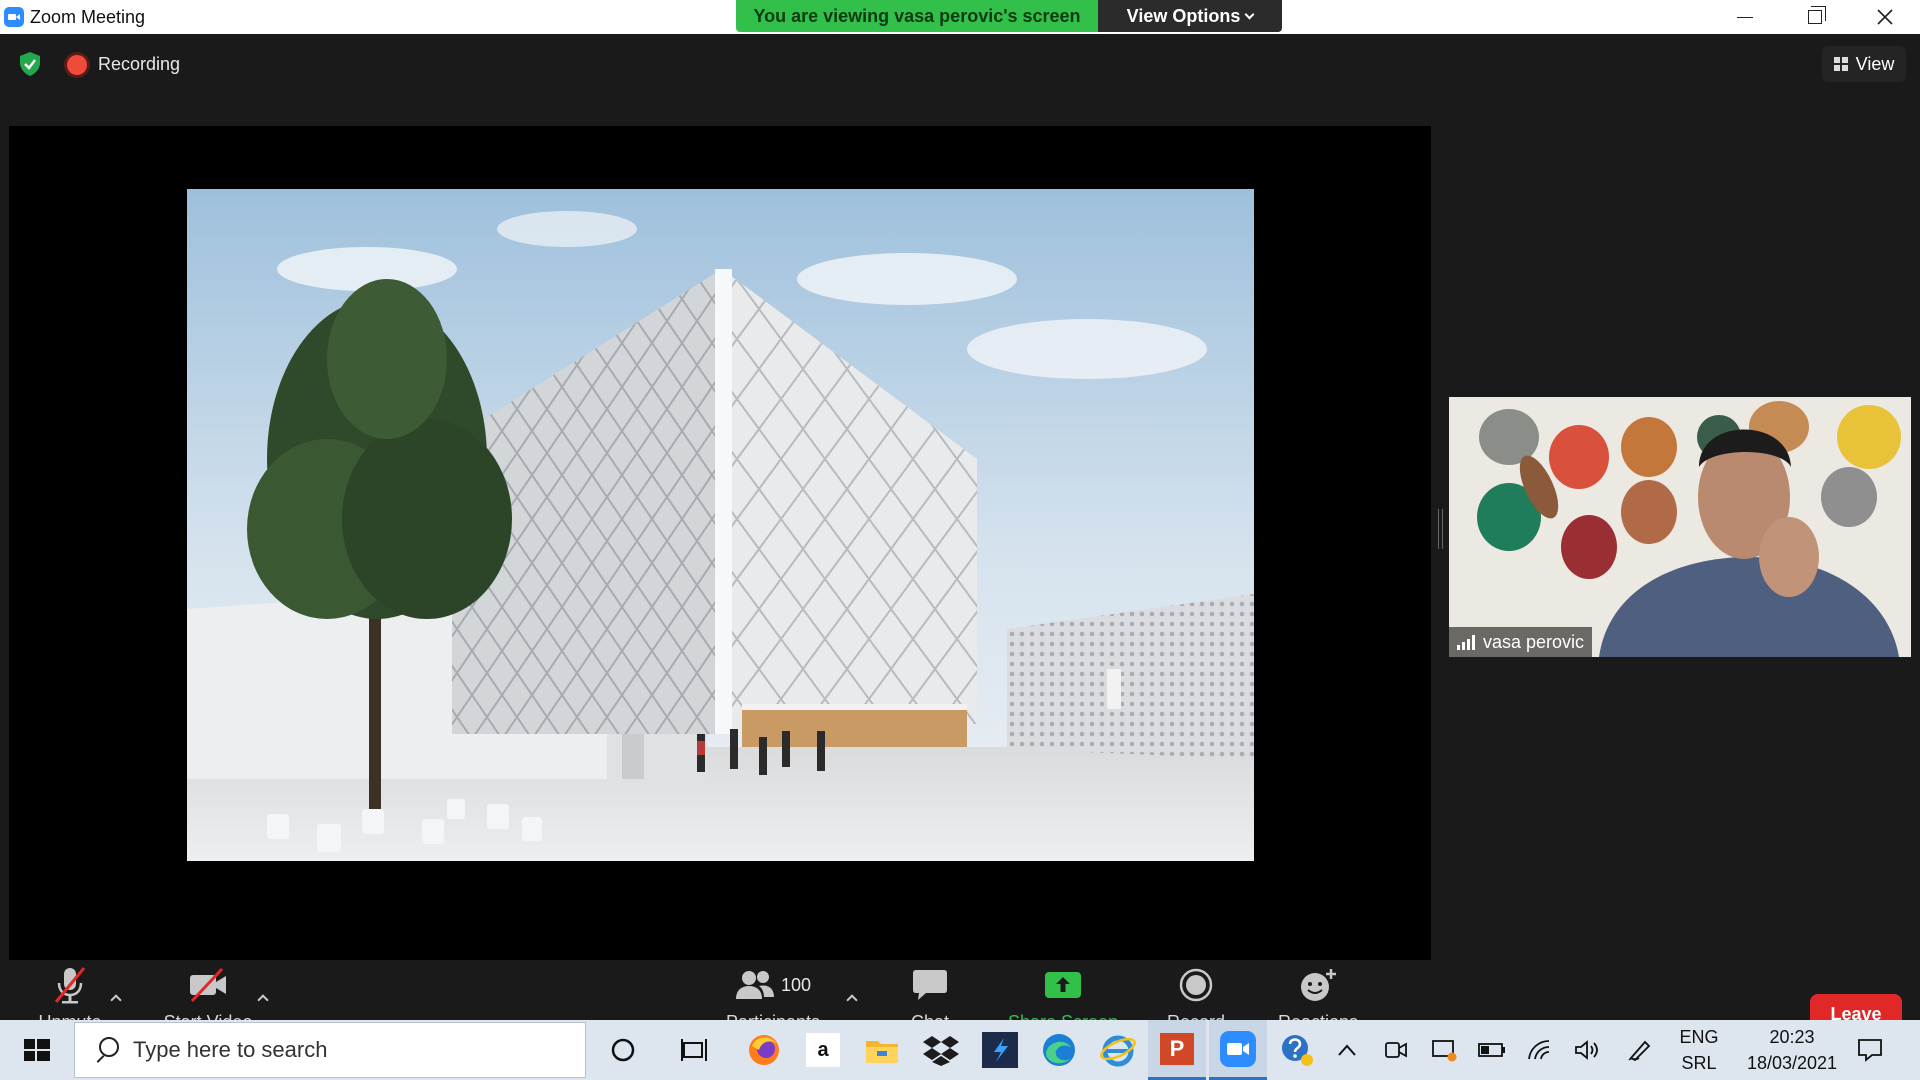  What do you see at coordinates (1699, 1063) in the screenshot?
I see `keyboard-layout: SRL` at bounding box center [1699, 1063].